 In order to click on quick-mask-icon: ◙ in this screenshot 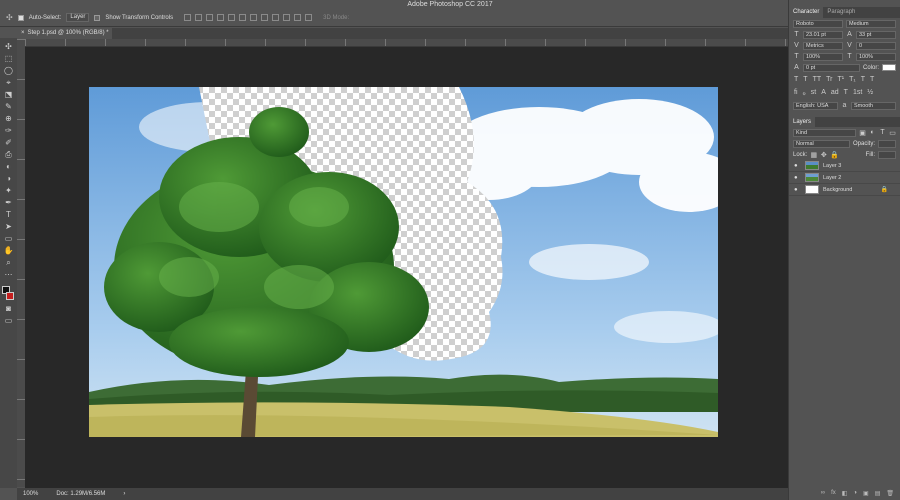, I will do `click(8, 309)`.